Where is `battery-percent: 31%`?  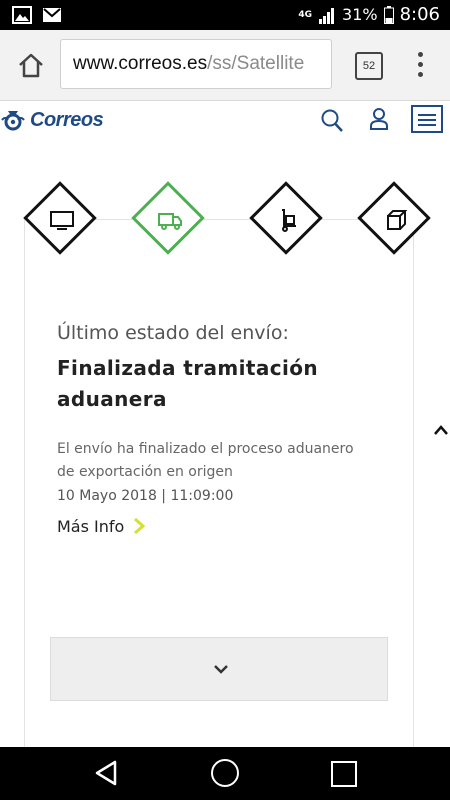 battery-percent: 31% is located at coordinates (360, 14).